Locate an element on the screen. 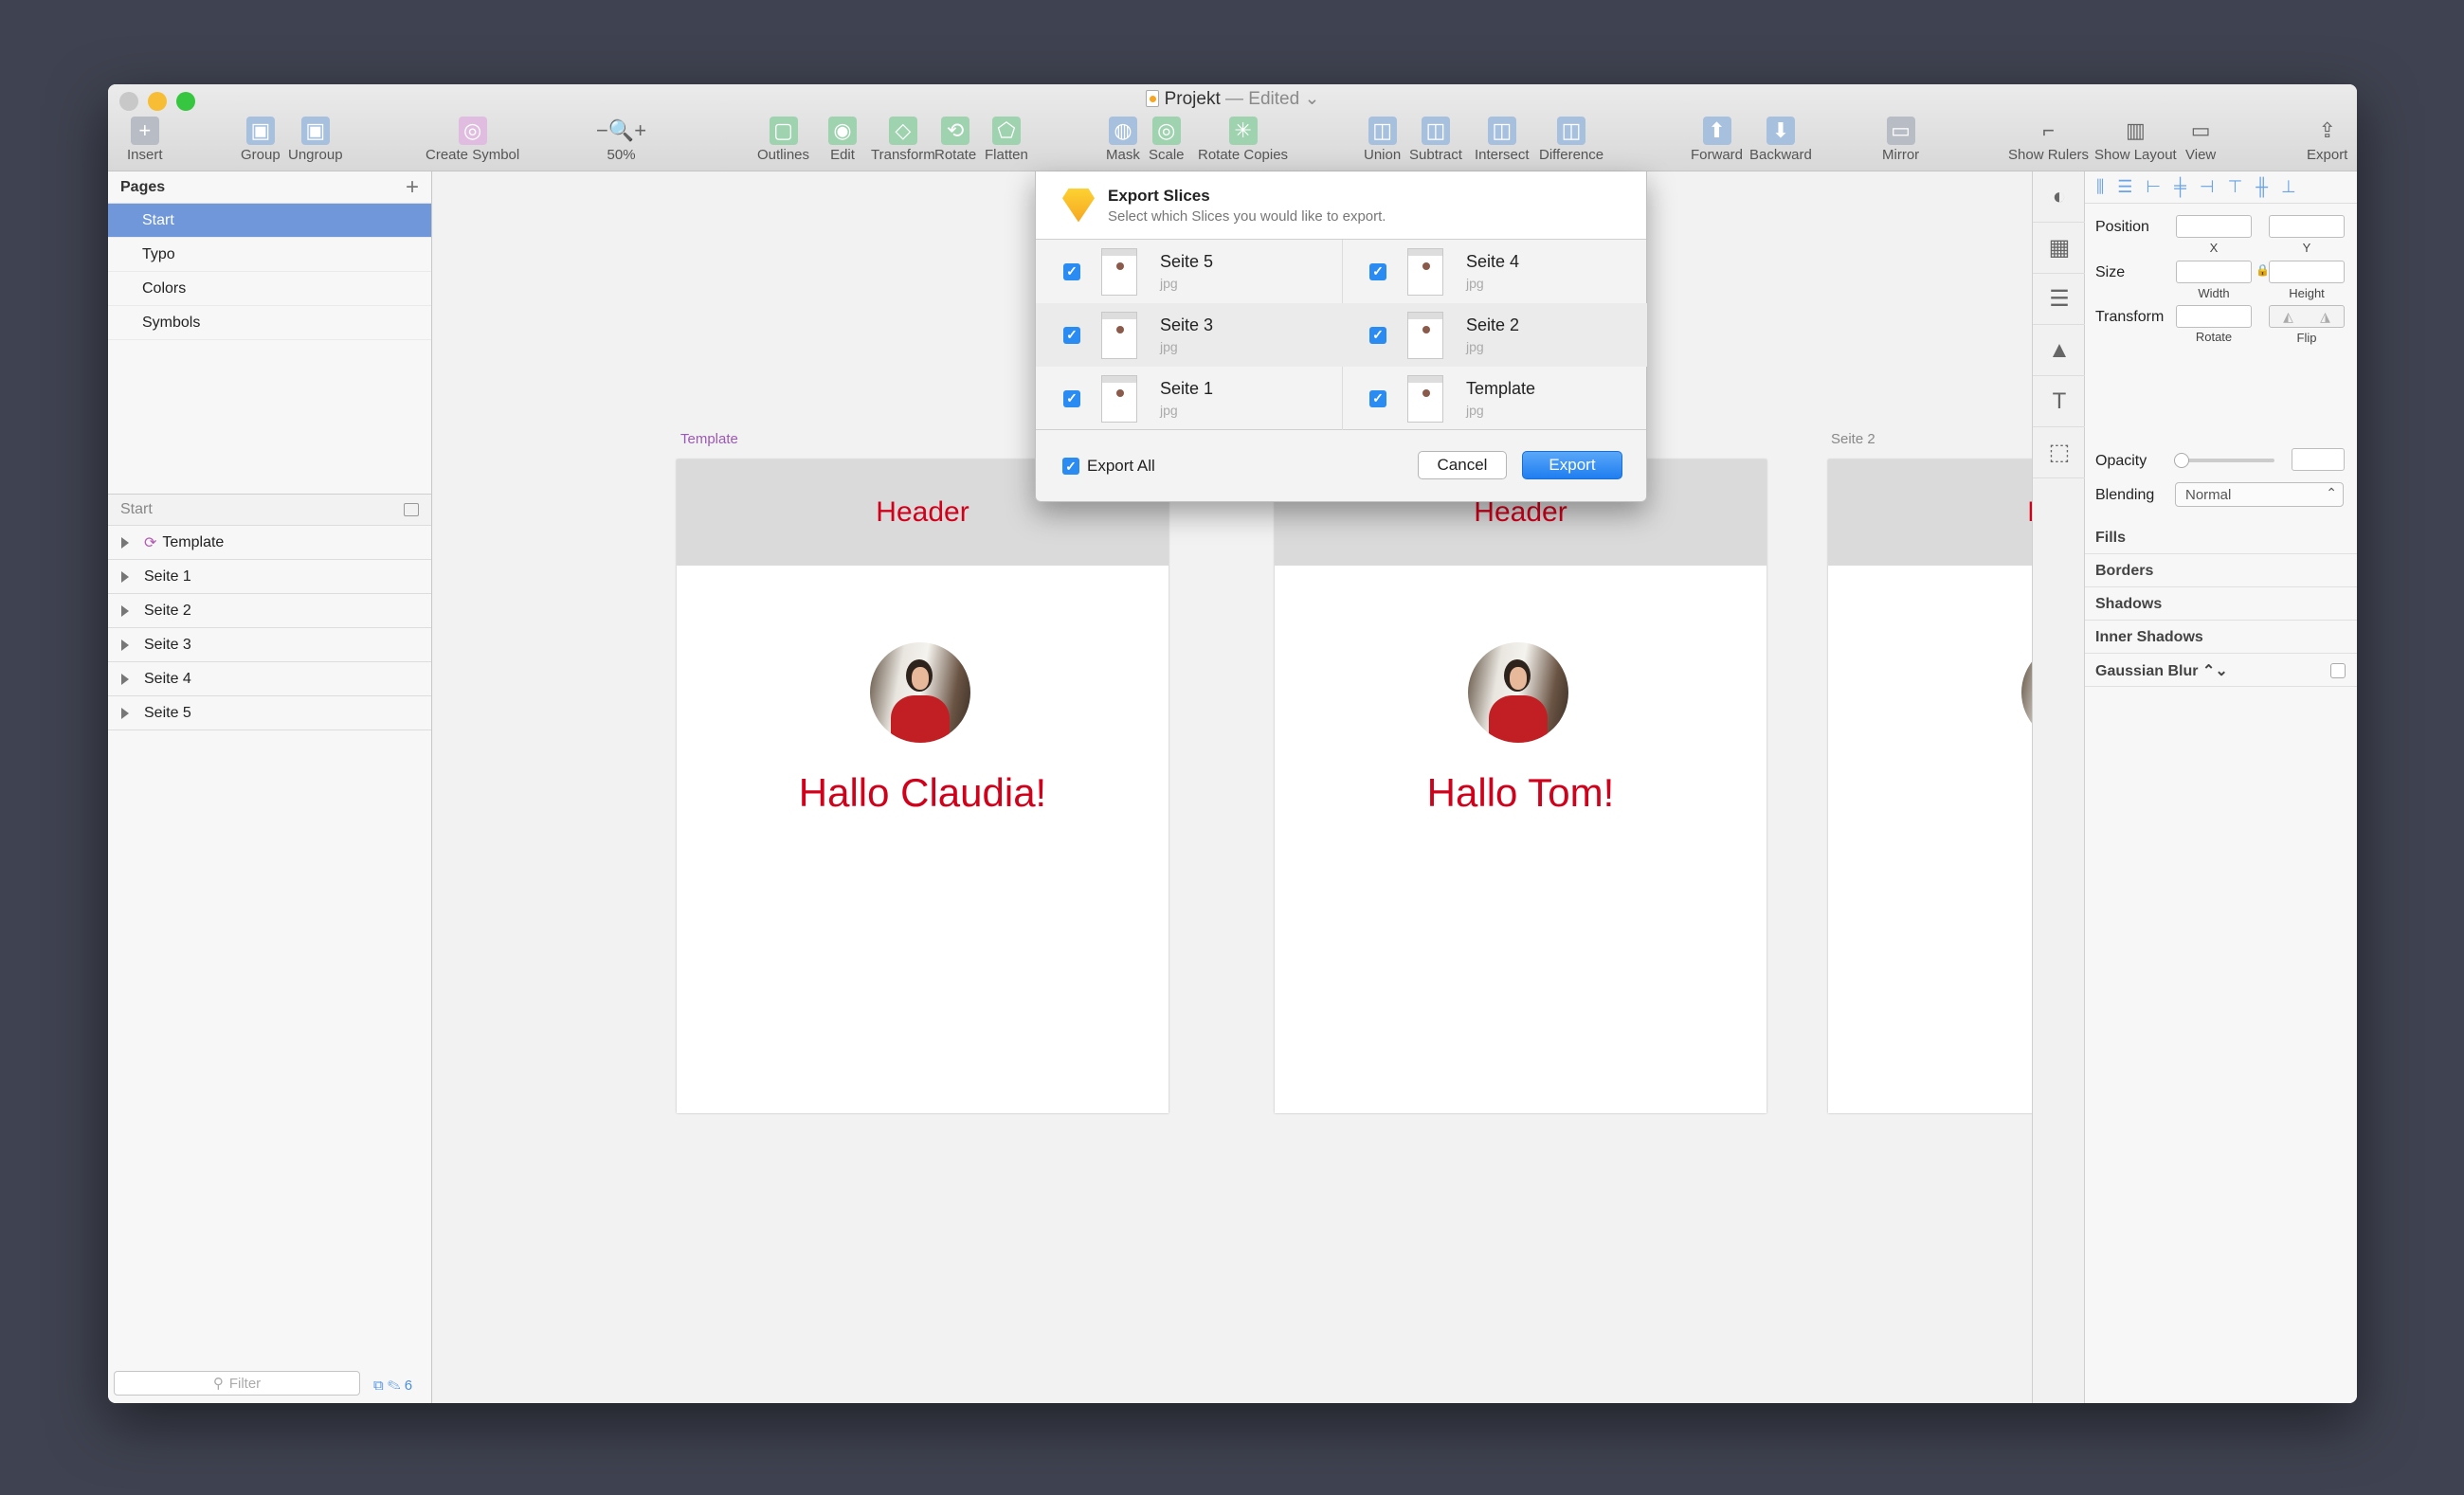  layer-row: Seite 1 is located at coordinates (269, 577).